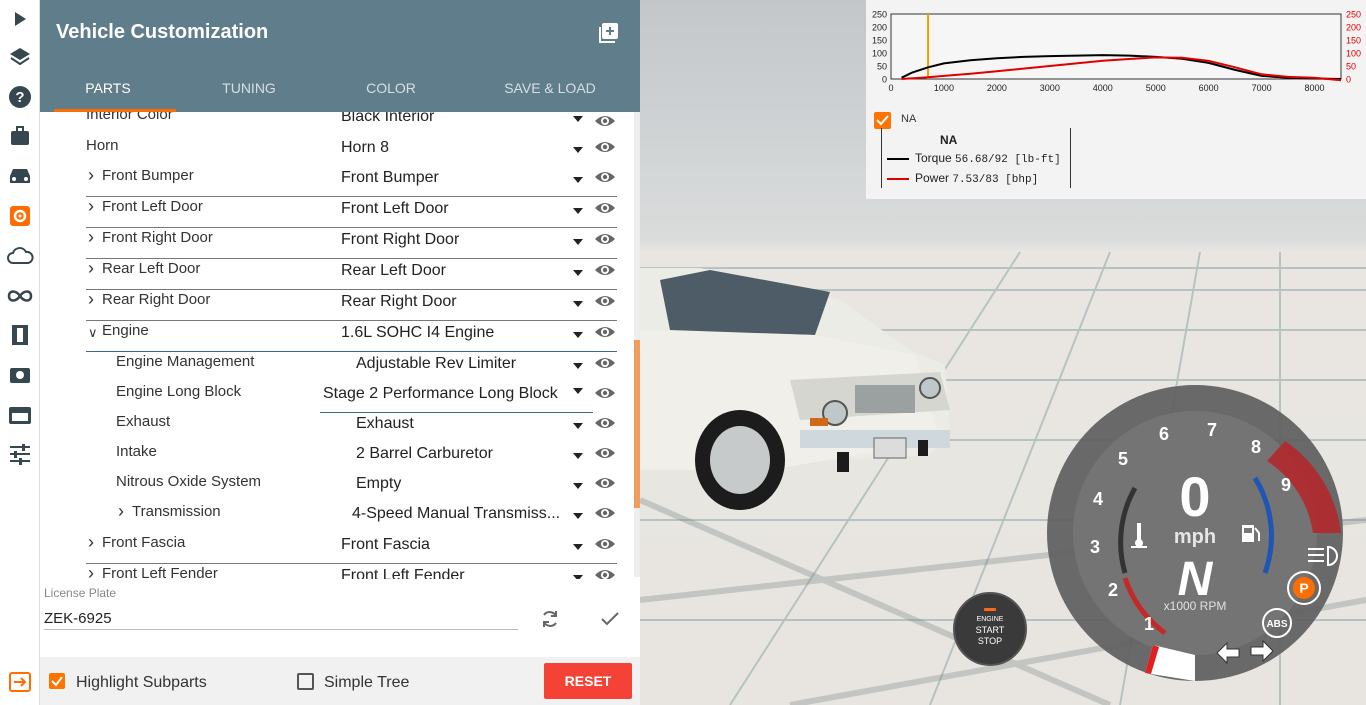 Image resolution: width=1366 pixels, height=705 pixels. I want to click on part-select: Adjustable Rev Limiter, so click(461, 364).